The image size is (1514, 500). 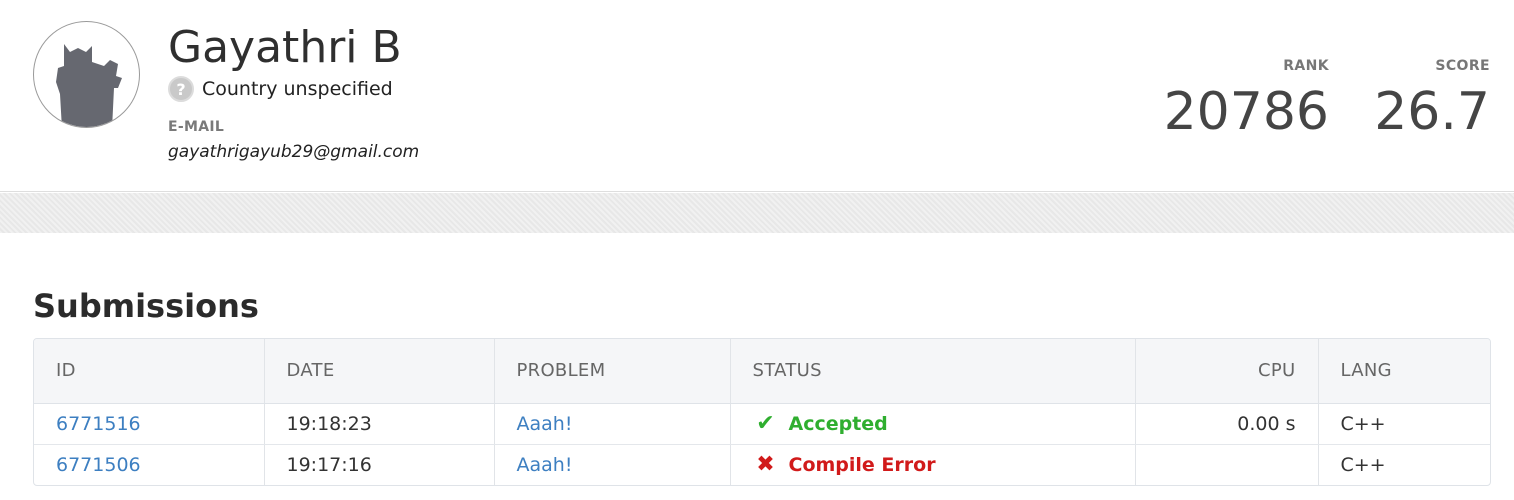 I want to click on country-text: Country unspecified, so click(x=297, y=89).